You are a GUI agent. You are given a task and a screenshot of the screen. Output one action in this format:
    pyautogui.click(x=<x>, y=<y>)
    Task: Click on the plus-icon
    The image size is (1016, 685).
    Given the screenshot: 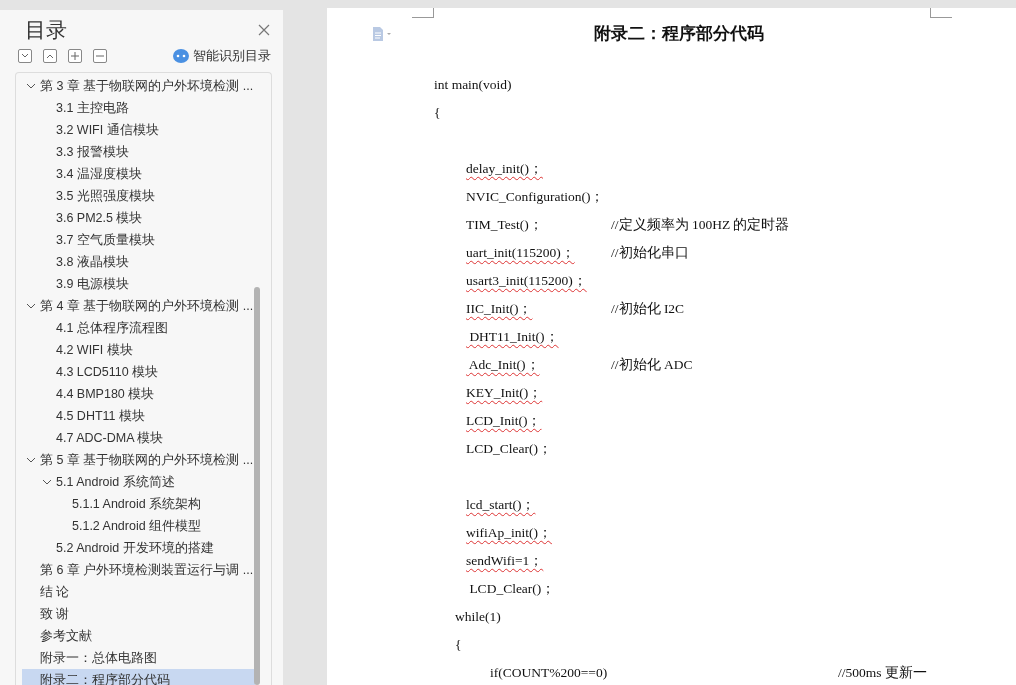 What is the action you would take?
    pyautogui.click(x=75, y=56)
    